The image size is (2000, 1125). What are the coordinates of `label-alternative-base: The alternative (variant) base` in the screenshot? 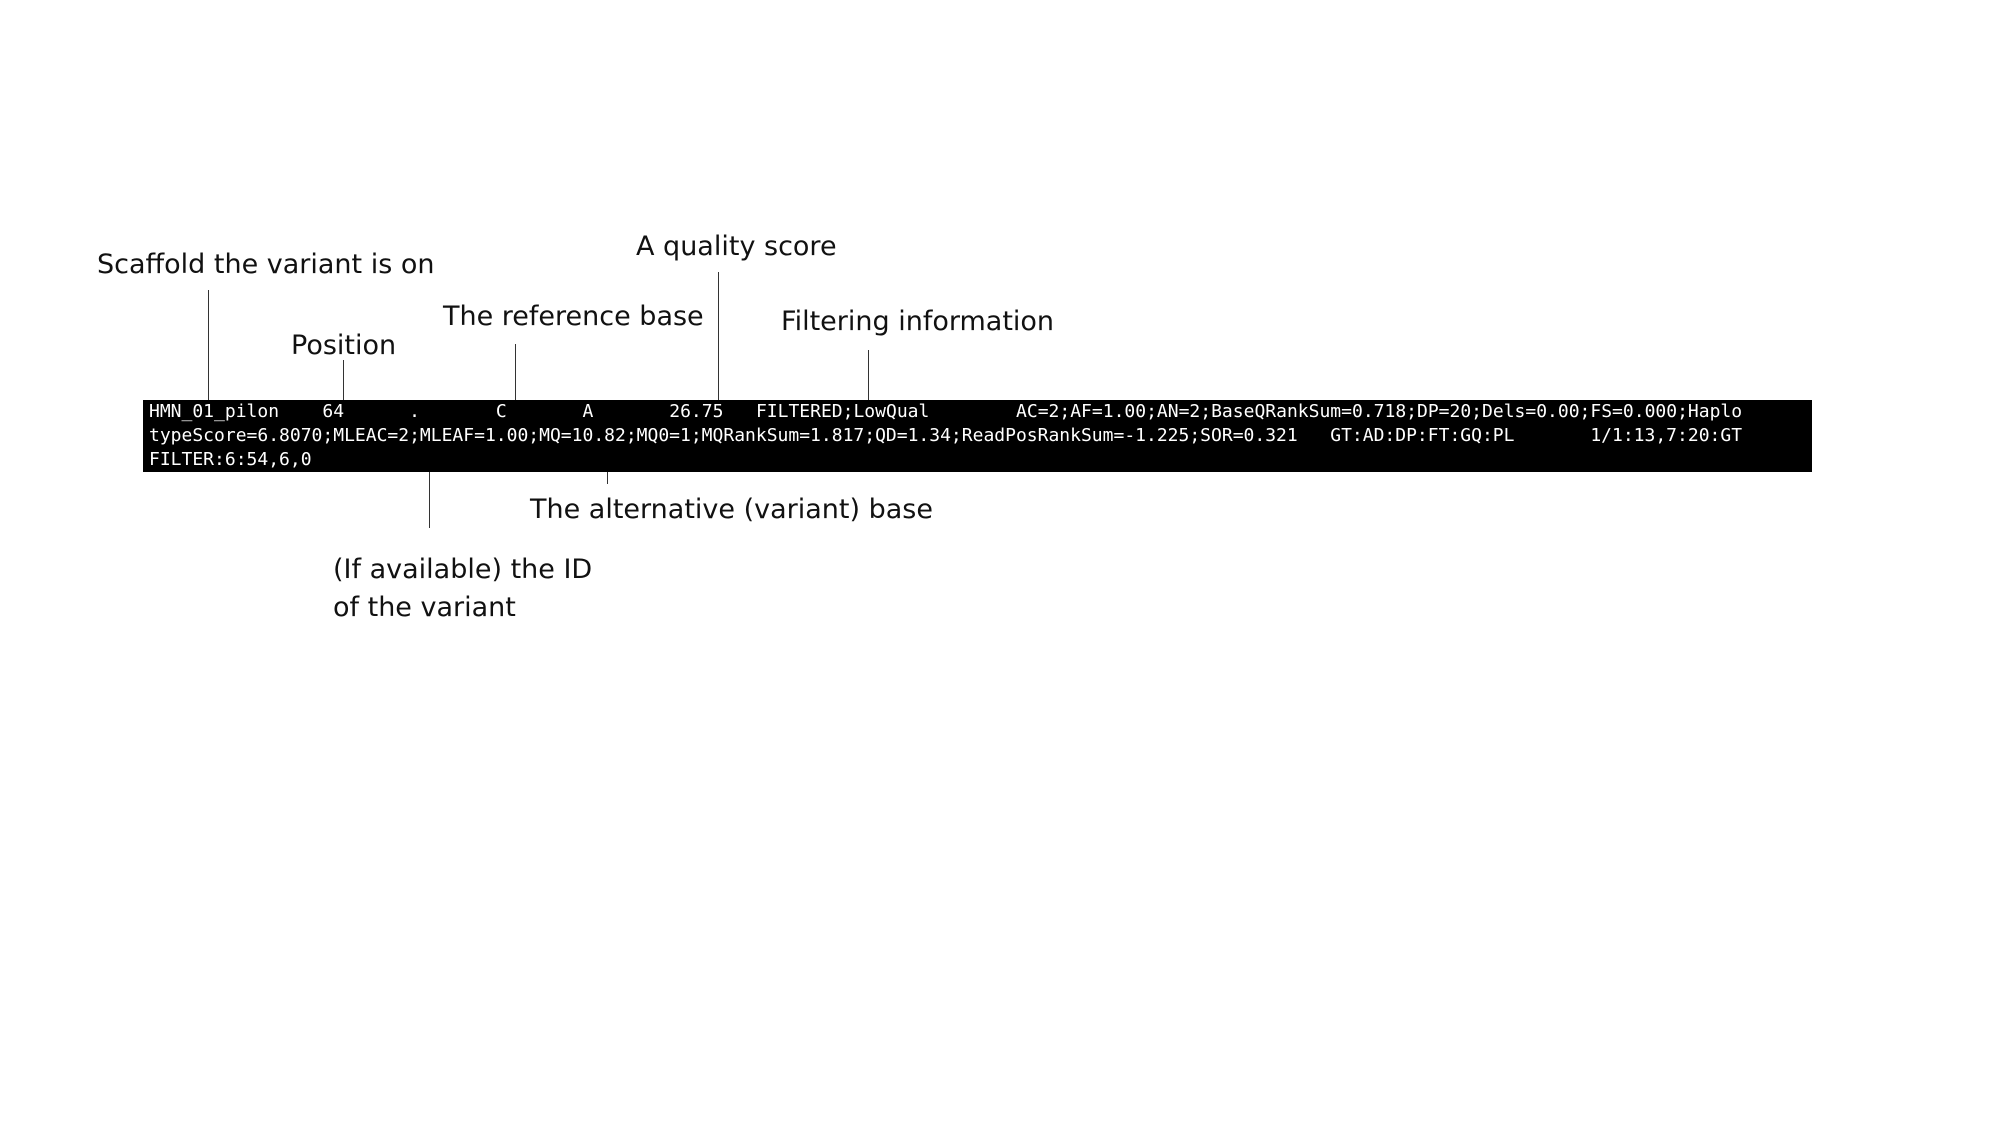 It's located at (731, 509).